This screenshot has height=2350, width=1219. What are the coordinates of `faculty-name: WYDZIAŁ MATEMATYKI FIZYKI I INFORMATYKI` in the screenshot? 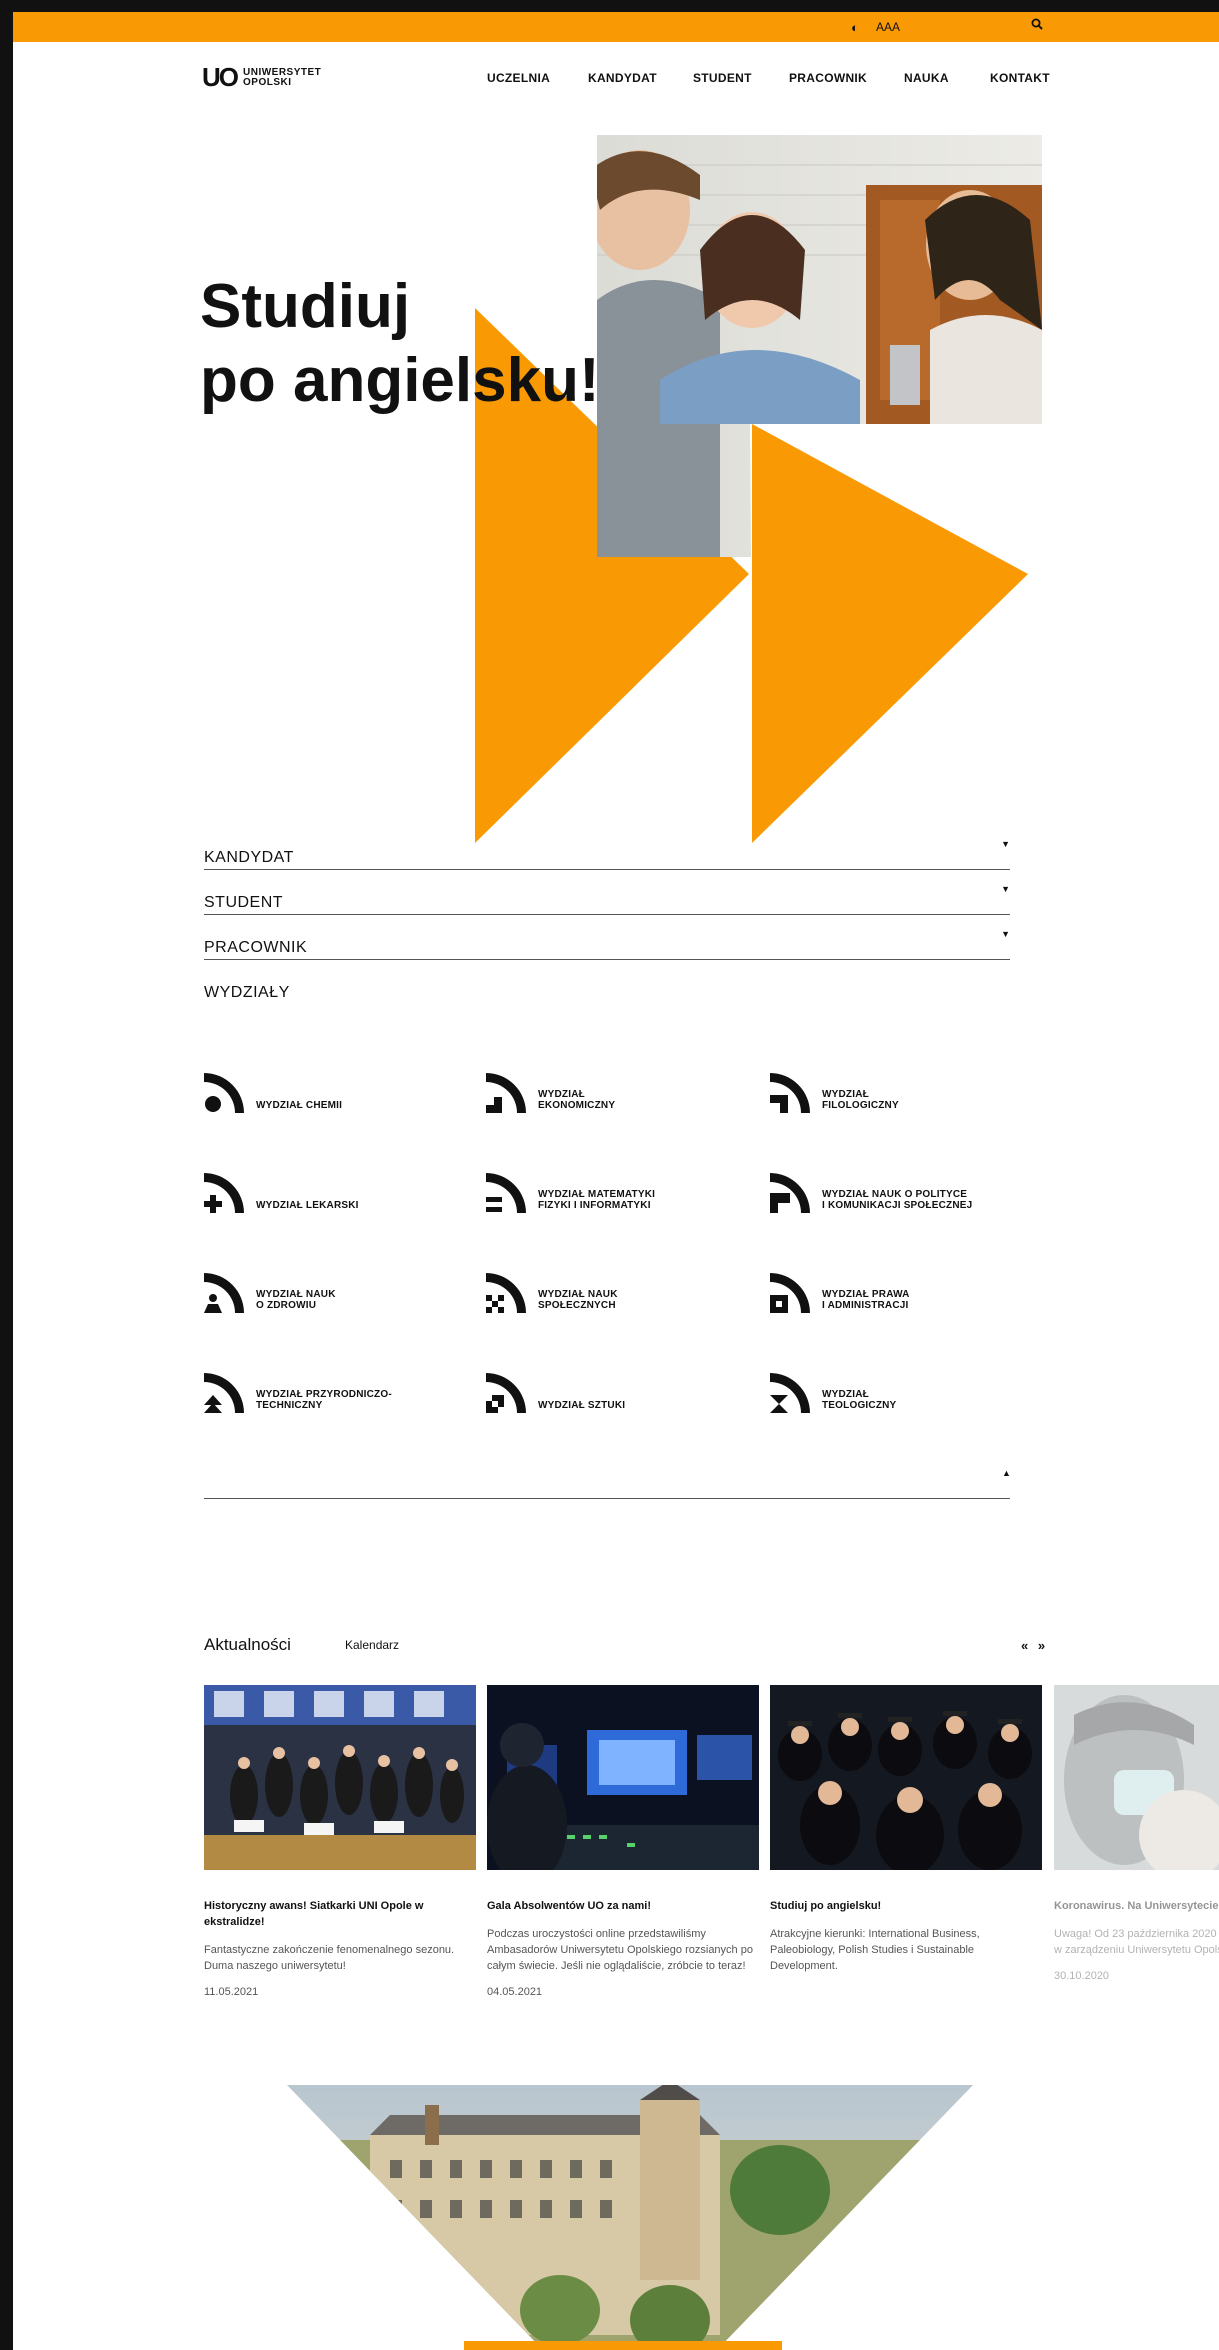 It's located at (597, 1200).